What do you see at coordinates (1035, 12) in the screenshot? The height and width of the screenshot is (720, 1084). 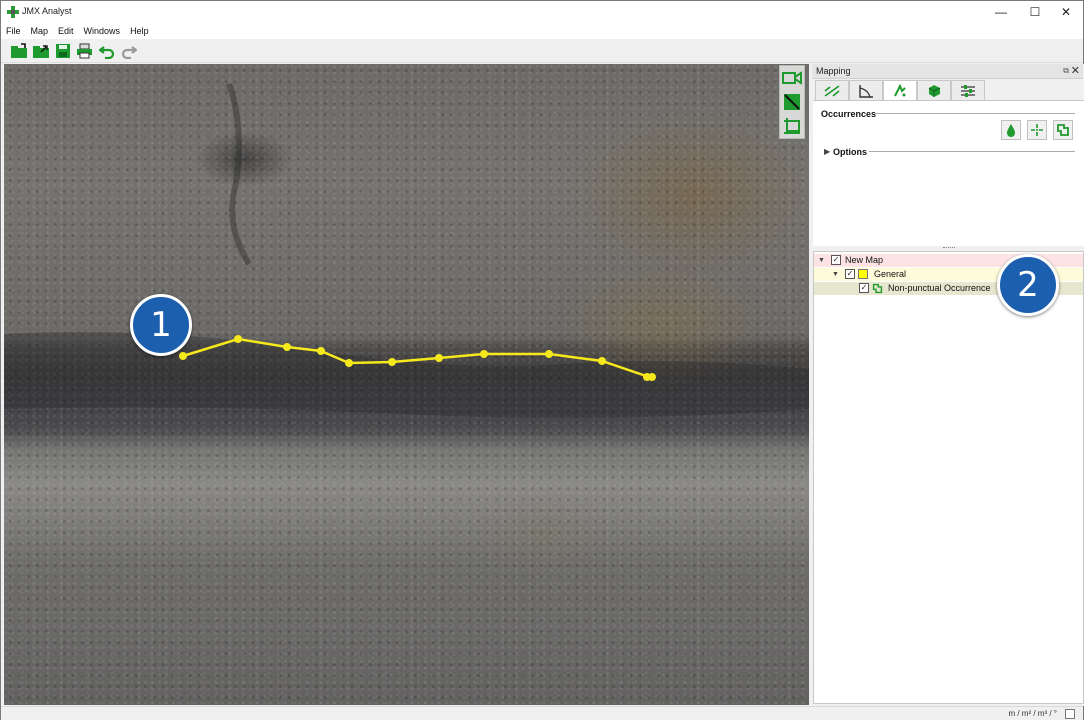 I see `maximize-button: ☐` at bounding box center [1035, 12].